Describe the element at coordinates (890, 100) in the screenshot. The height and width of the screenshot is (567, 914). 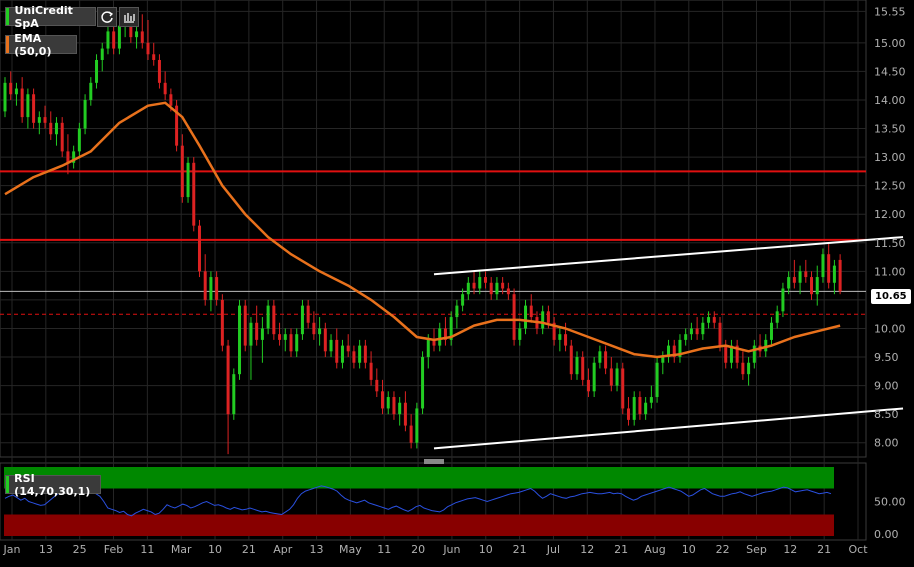
I see `price-tick-label: 14.00` at that location.